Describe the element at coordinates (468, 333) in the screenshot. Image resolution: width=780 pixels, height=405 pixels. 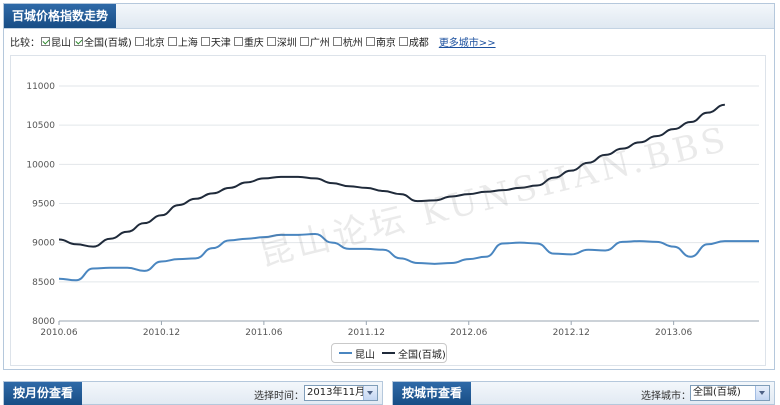
I see `x-tick-label: 2012.06` at that location.